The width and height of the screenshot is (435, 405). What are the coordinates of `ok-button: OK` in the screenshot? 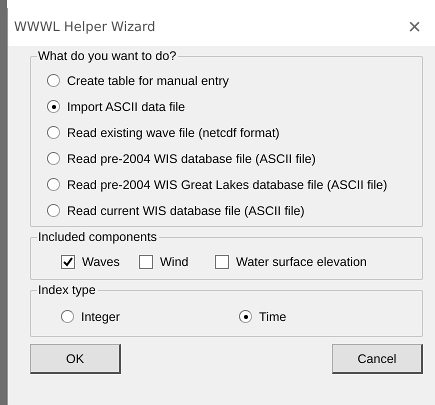 It's located at (75, 359).